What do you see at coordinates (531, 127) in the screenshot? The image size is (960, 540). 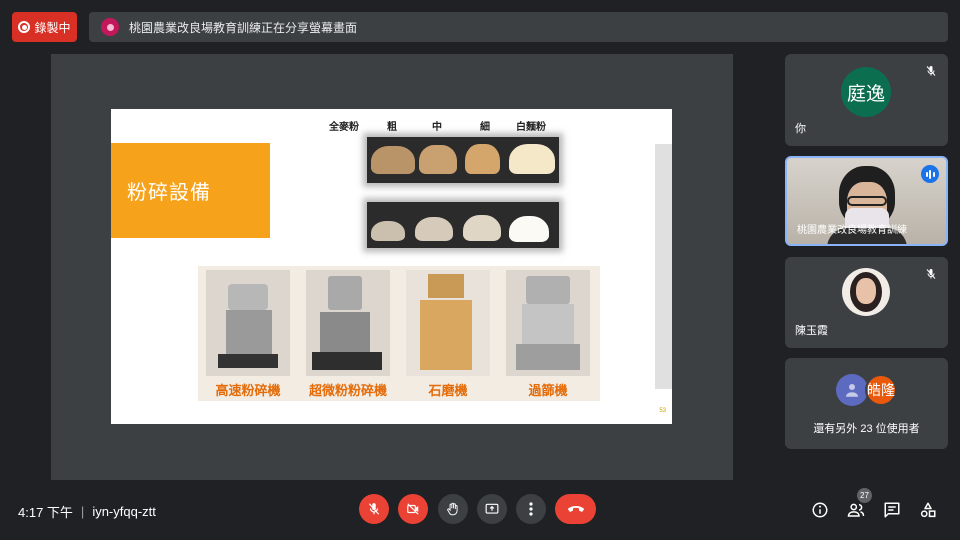 I see `flour-label: 白麵粉` at bounding box center [531, 127].